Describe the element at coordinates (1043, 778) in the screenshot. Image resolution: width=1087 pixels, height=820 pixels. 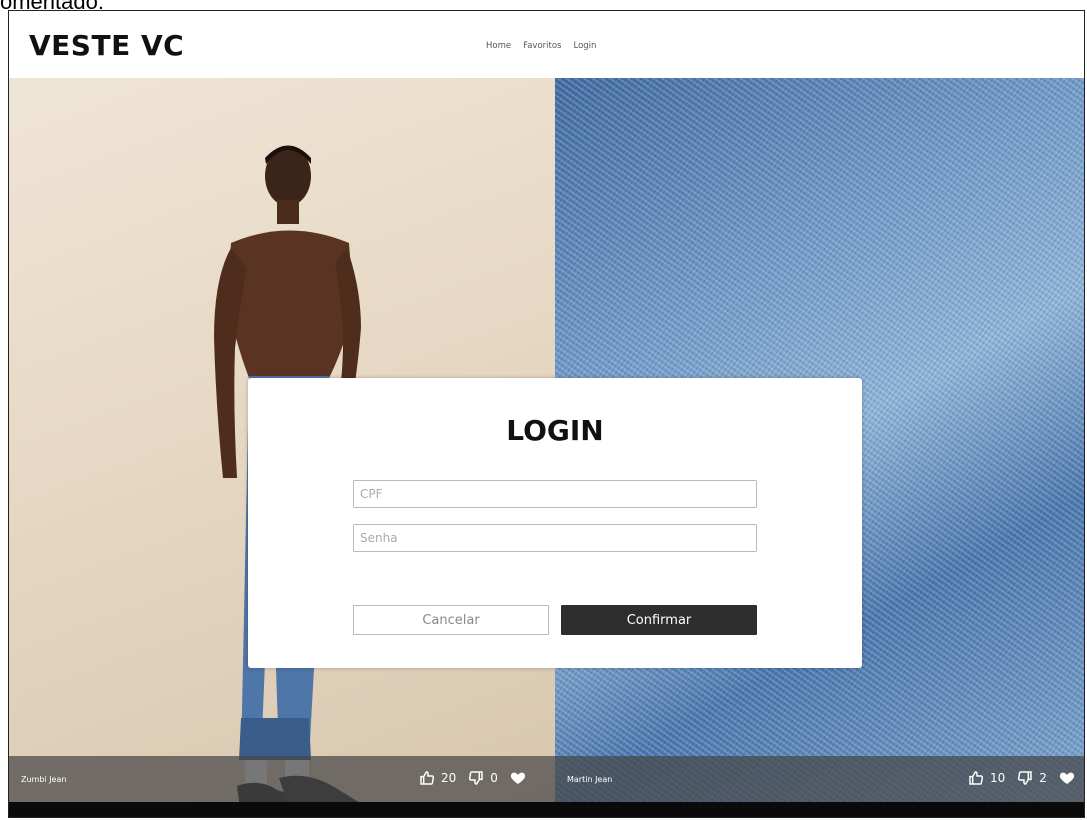
I see `dislike-count: 2` at that location.